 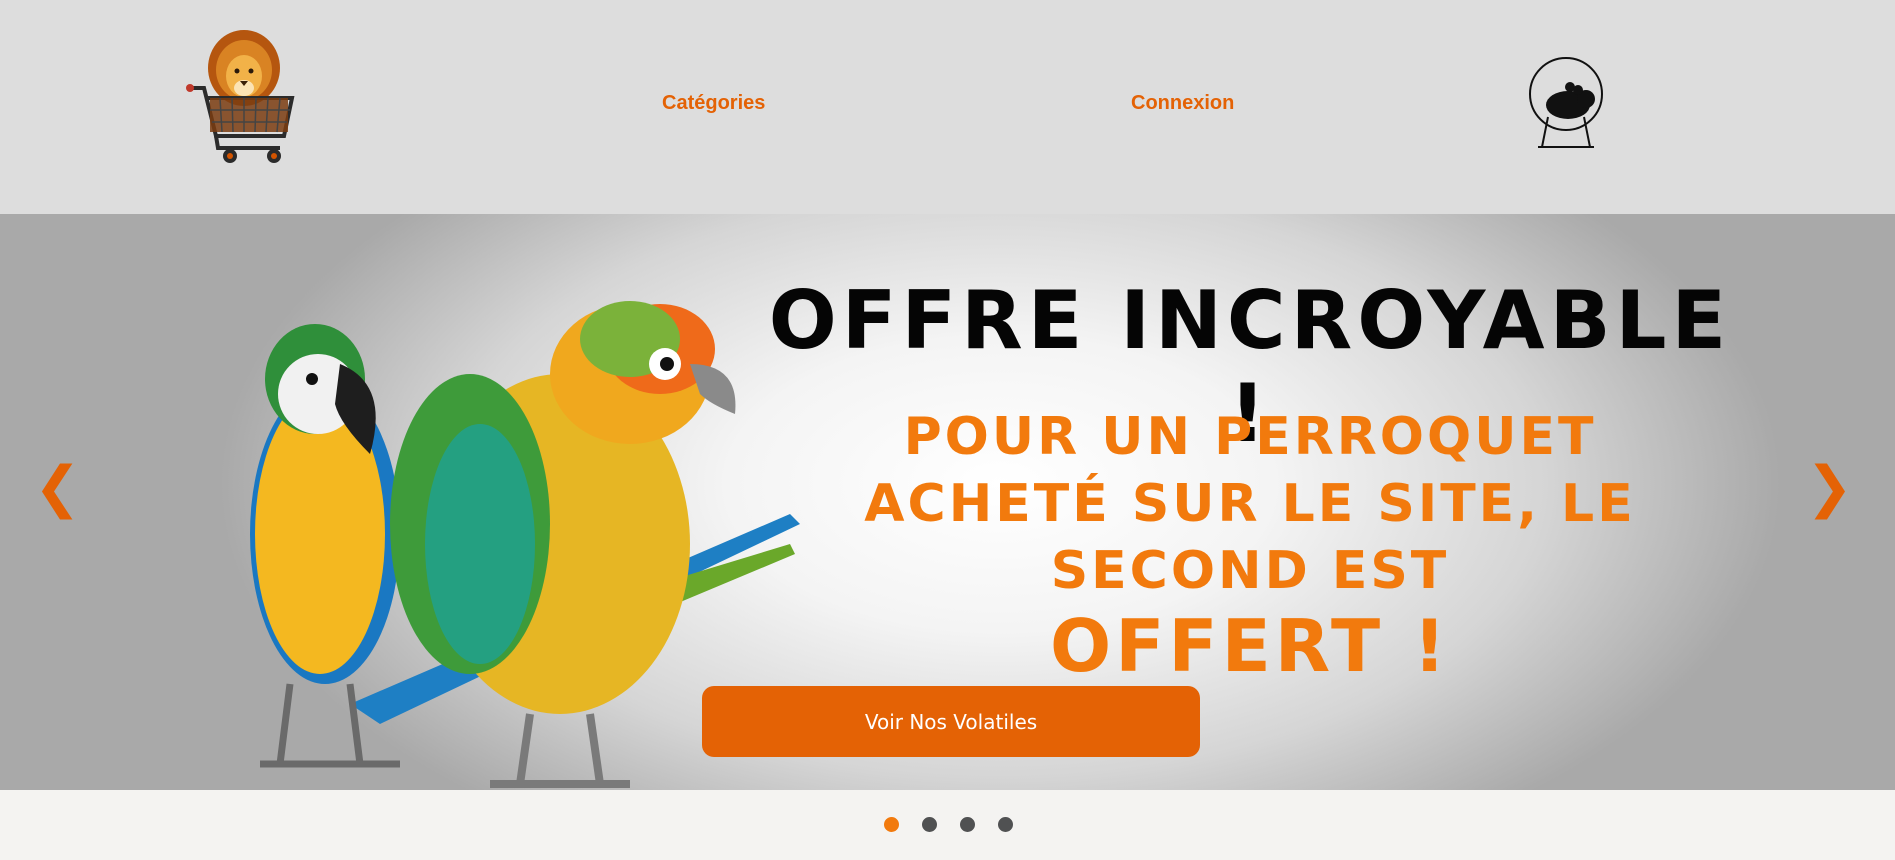 I want to click on nav-login-link: Connexion, so click(x=1182, y=103).